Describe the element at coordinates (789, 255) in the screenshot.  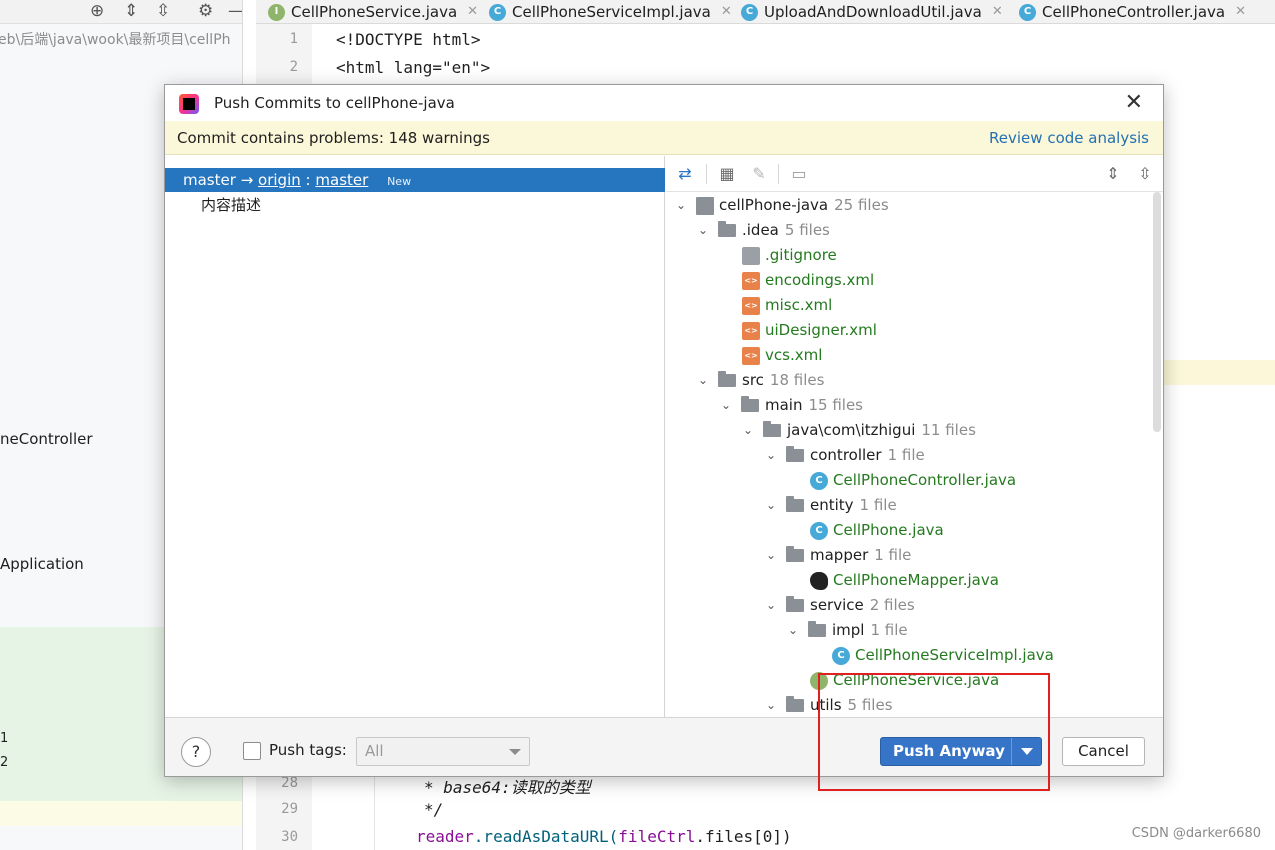
I see `tree-node-file: .gitignore` at that location.